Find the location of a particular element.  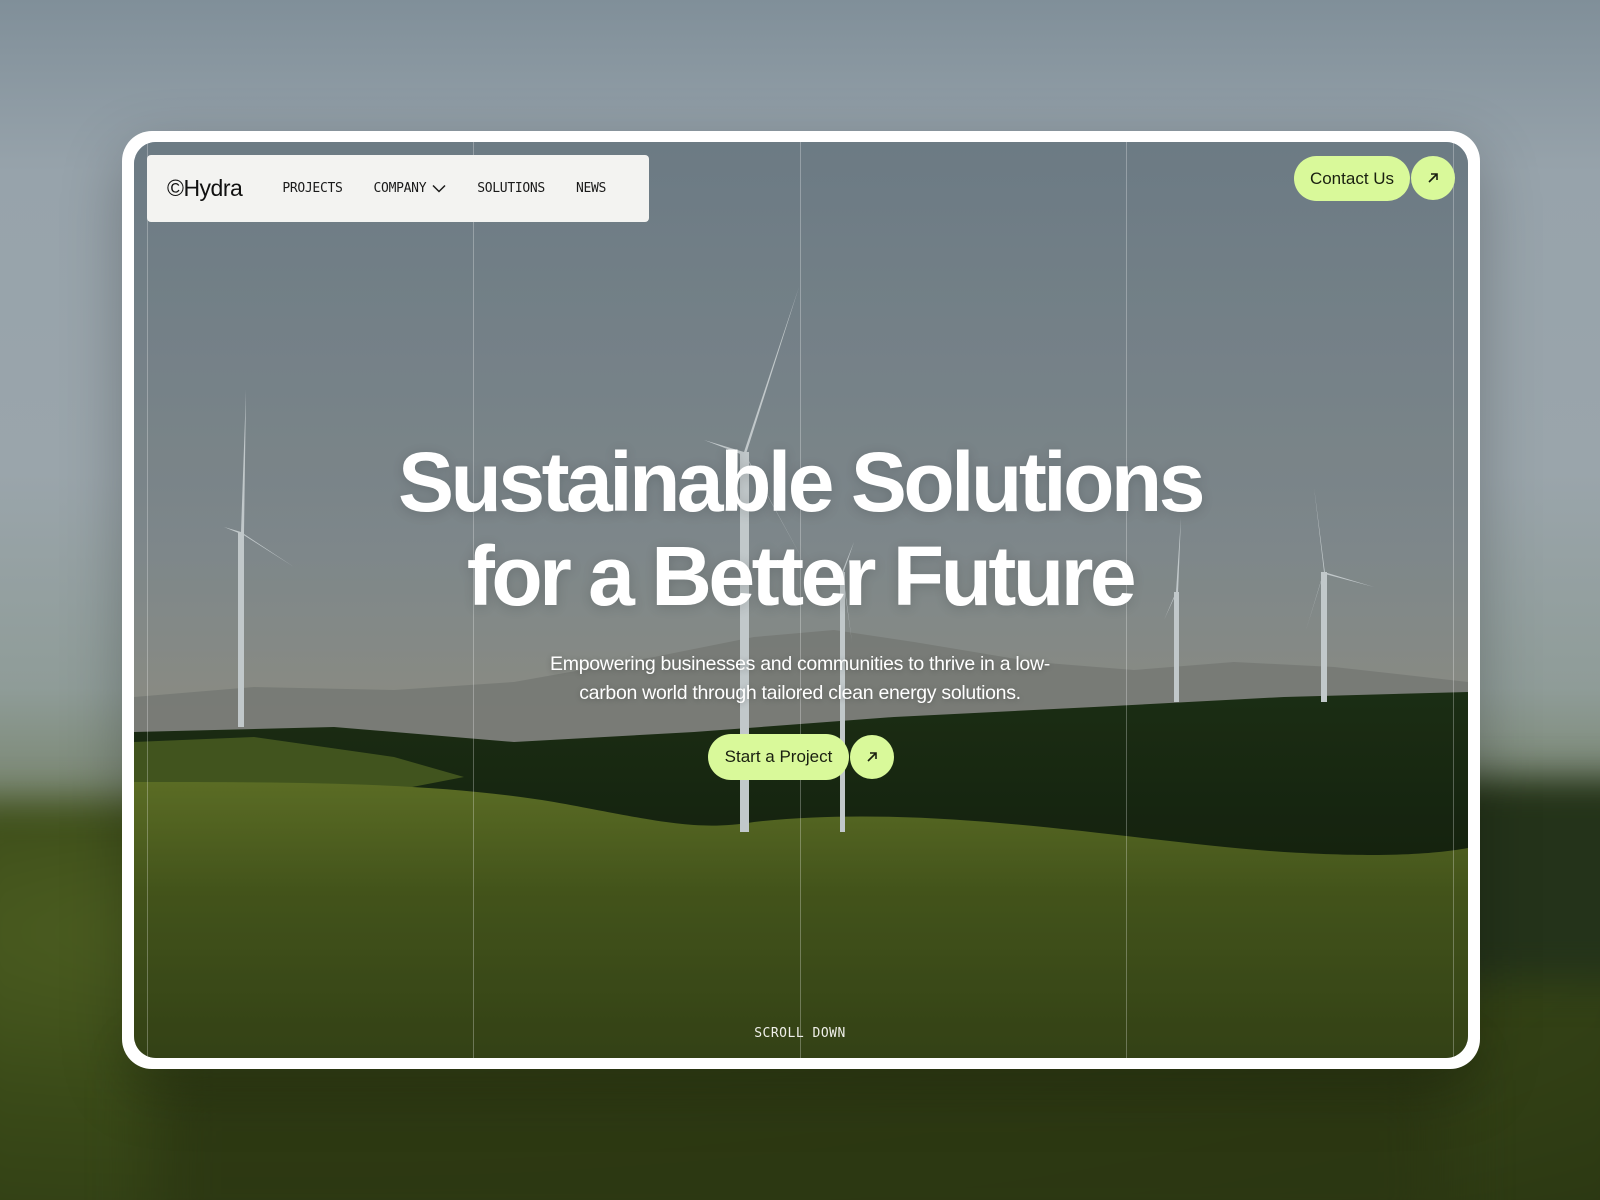

nav-item-solutions: SOLUTIONS is located at coordinates (511, 188).